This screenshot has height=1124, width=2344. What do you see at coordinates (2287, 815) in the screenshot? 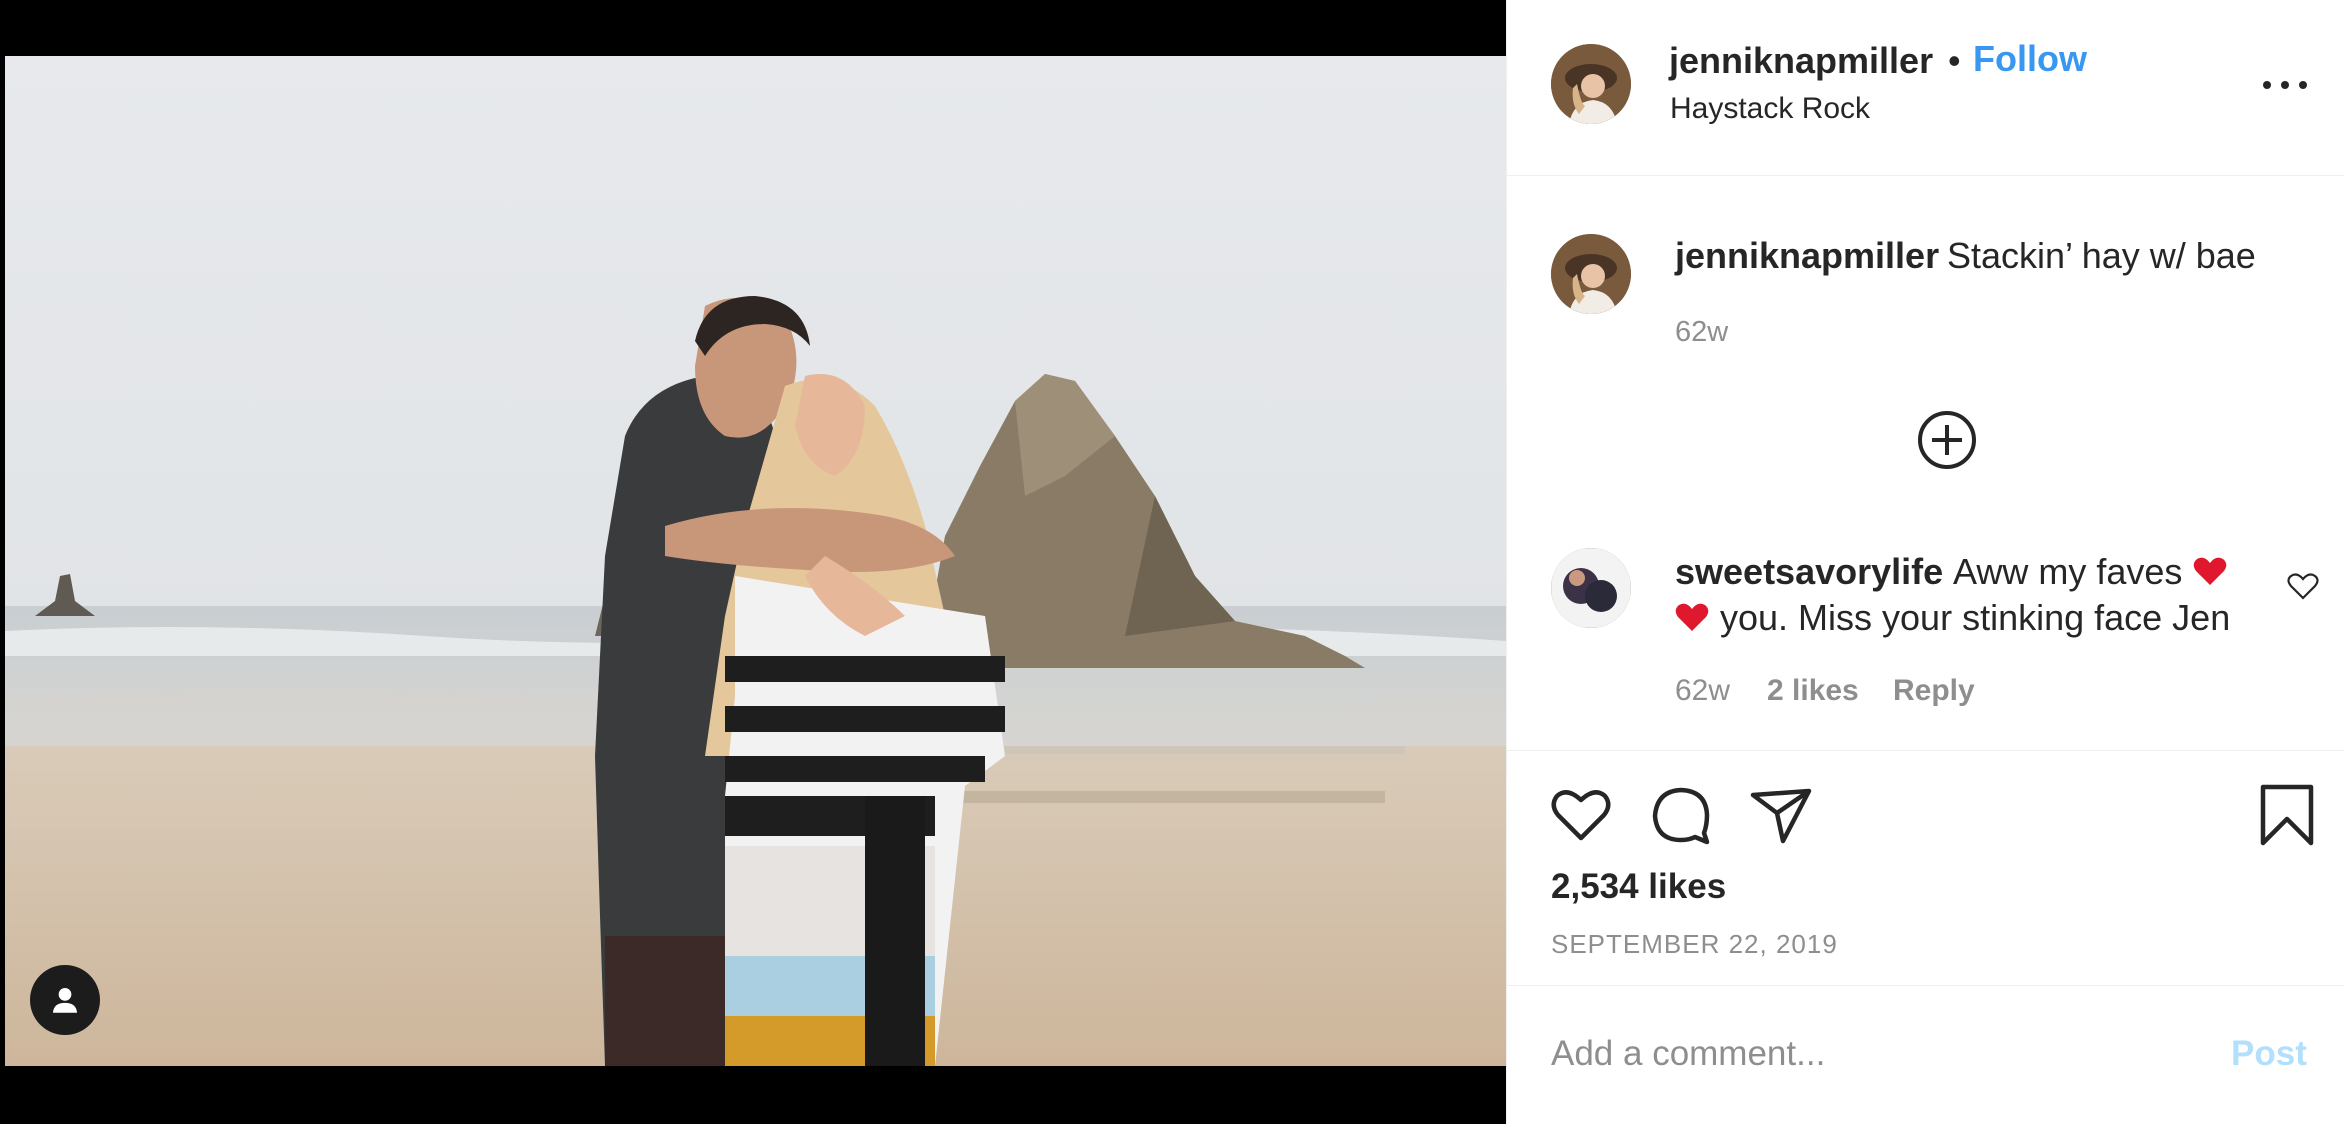
I see `bookmark-icon` at bounding box center [2287, 815].